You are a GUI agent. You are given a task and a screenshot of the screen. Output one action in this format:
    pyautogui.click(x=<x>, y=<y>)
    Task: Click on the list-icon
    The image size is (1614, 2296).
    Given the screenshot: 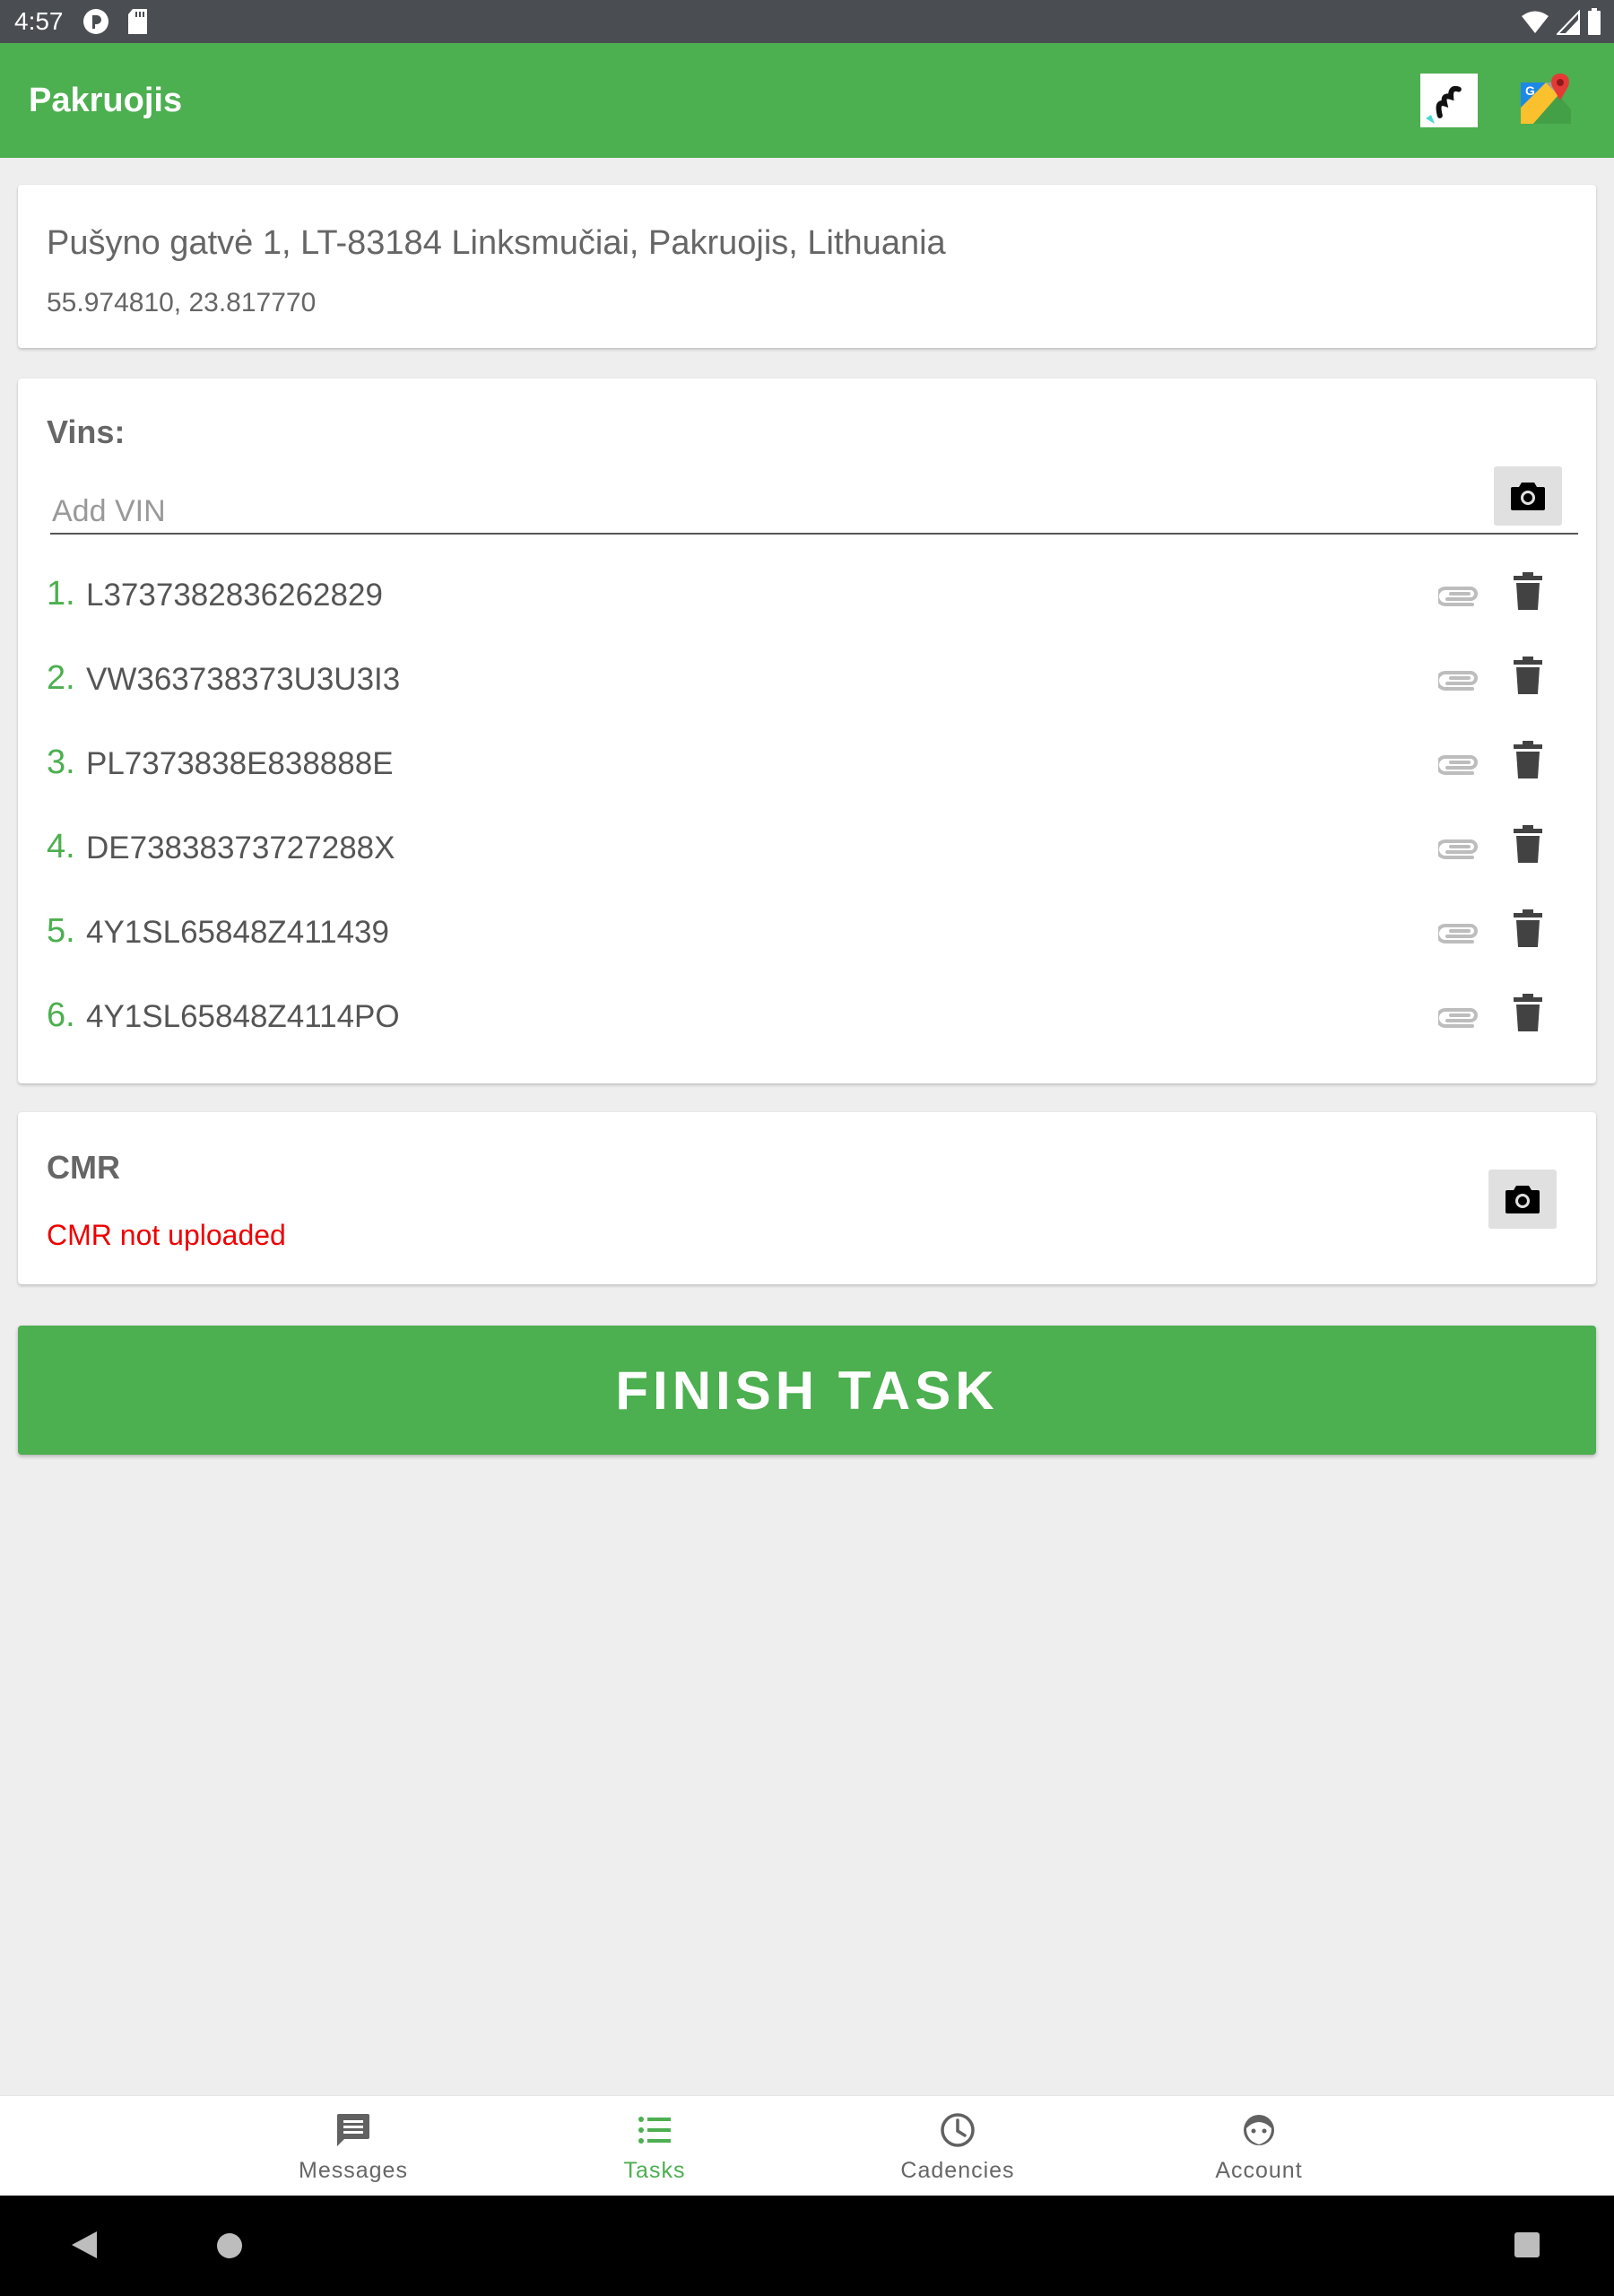 What is the action you would take?
    pyautogui.click(x=654, y=2130)
    